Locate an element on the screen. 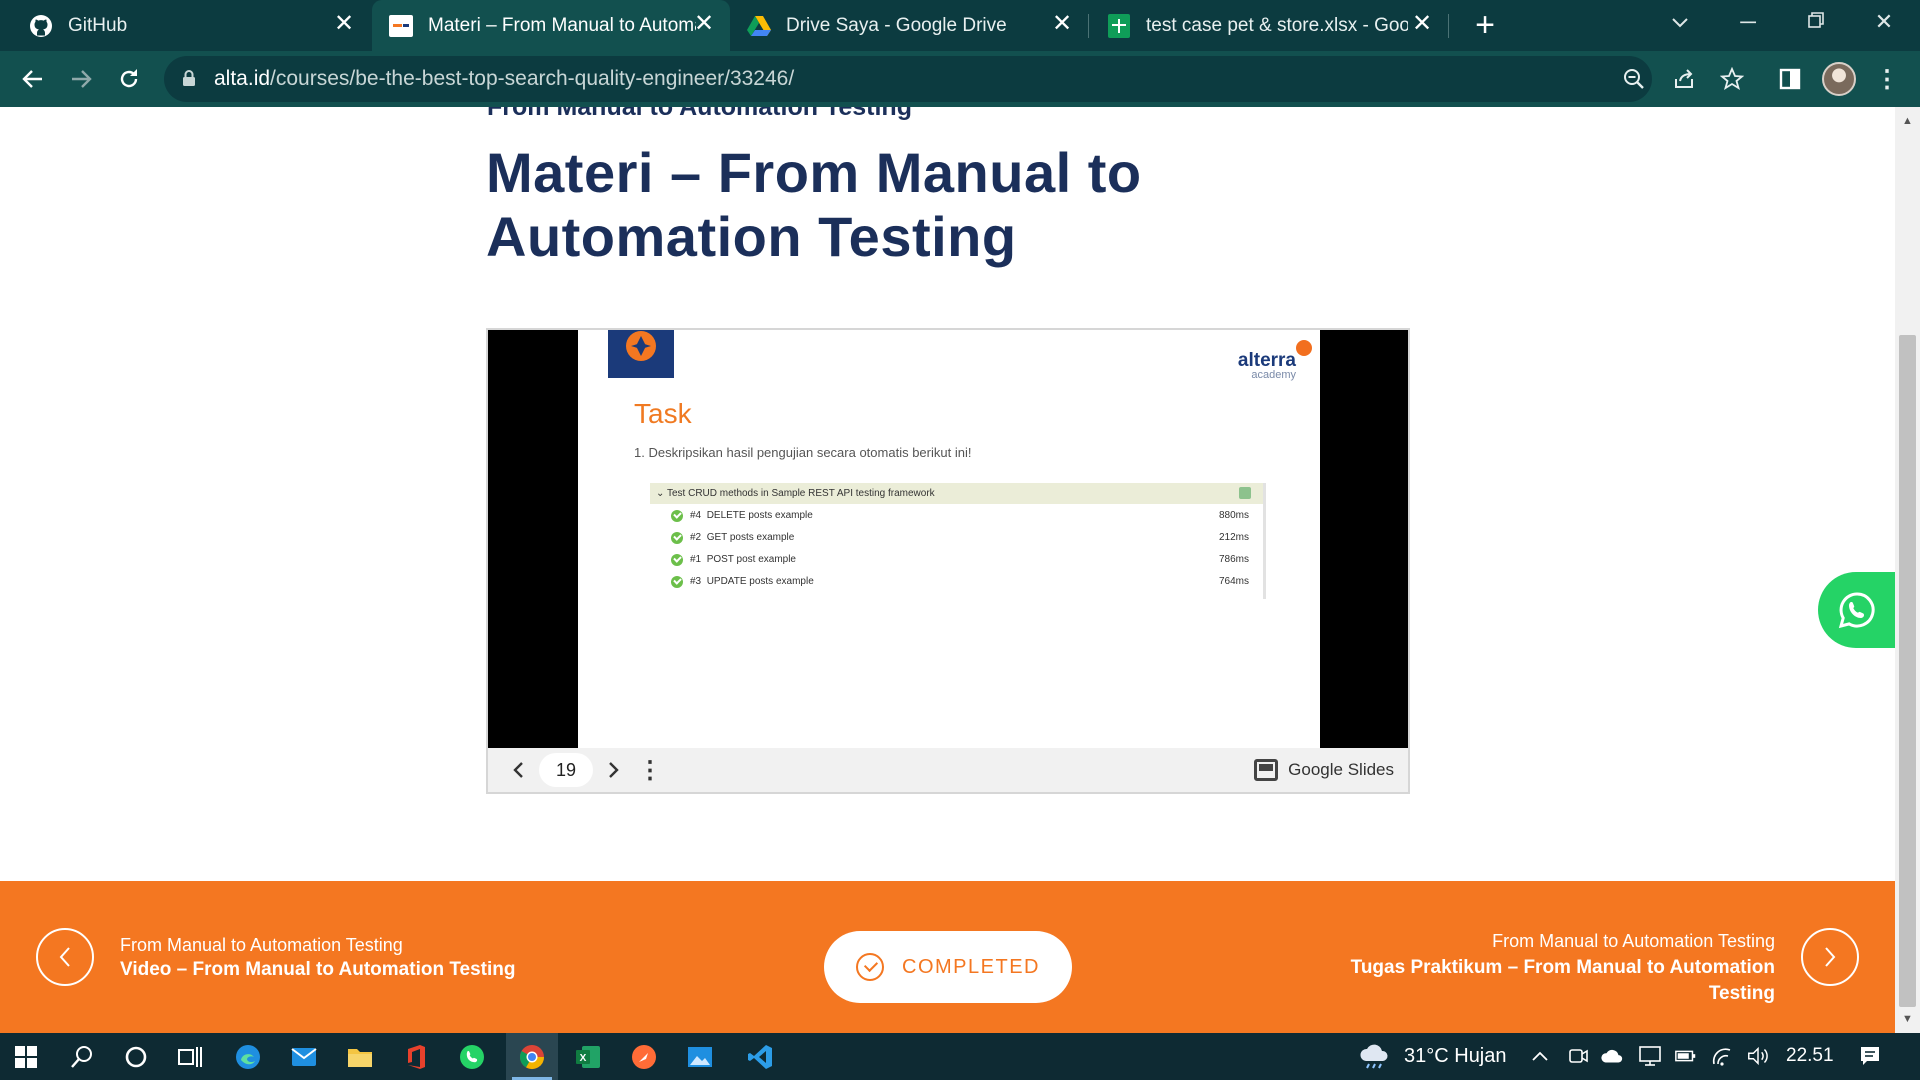 The width and height of the screenshot is (1920, 1080). test-name: #3 UPDATE posts example is located at coordinates (752, 581).